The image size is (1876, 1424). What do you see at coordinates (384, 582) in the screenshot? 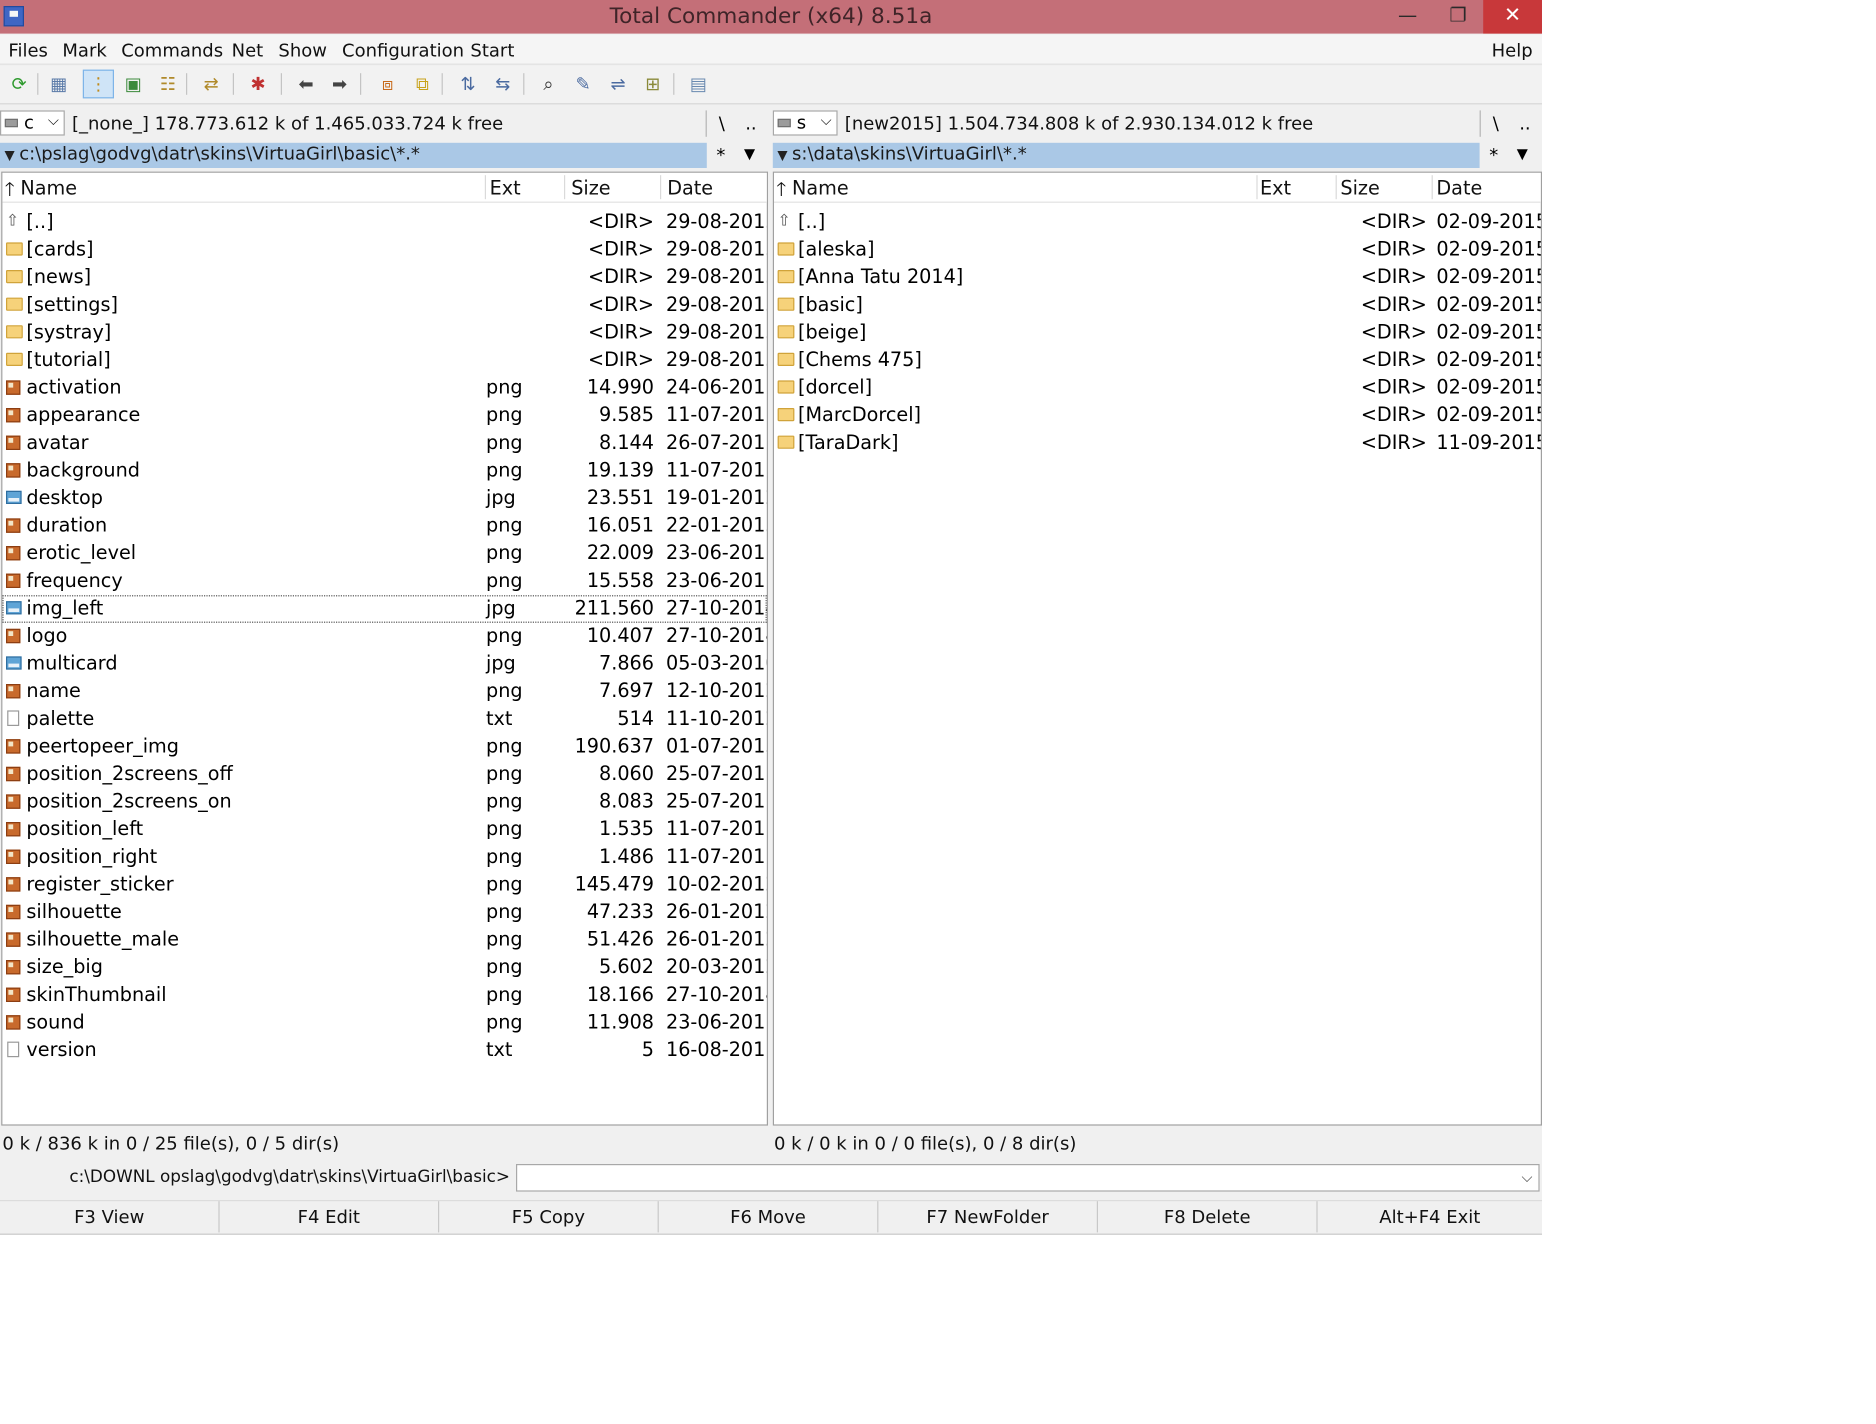
I see `file-row: frequency png 15.558 23-06-2011` at bounding box center [384, 582].